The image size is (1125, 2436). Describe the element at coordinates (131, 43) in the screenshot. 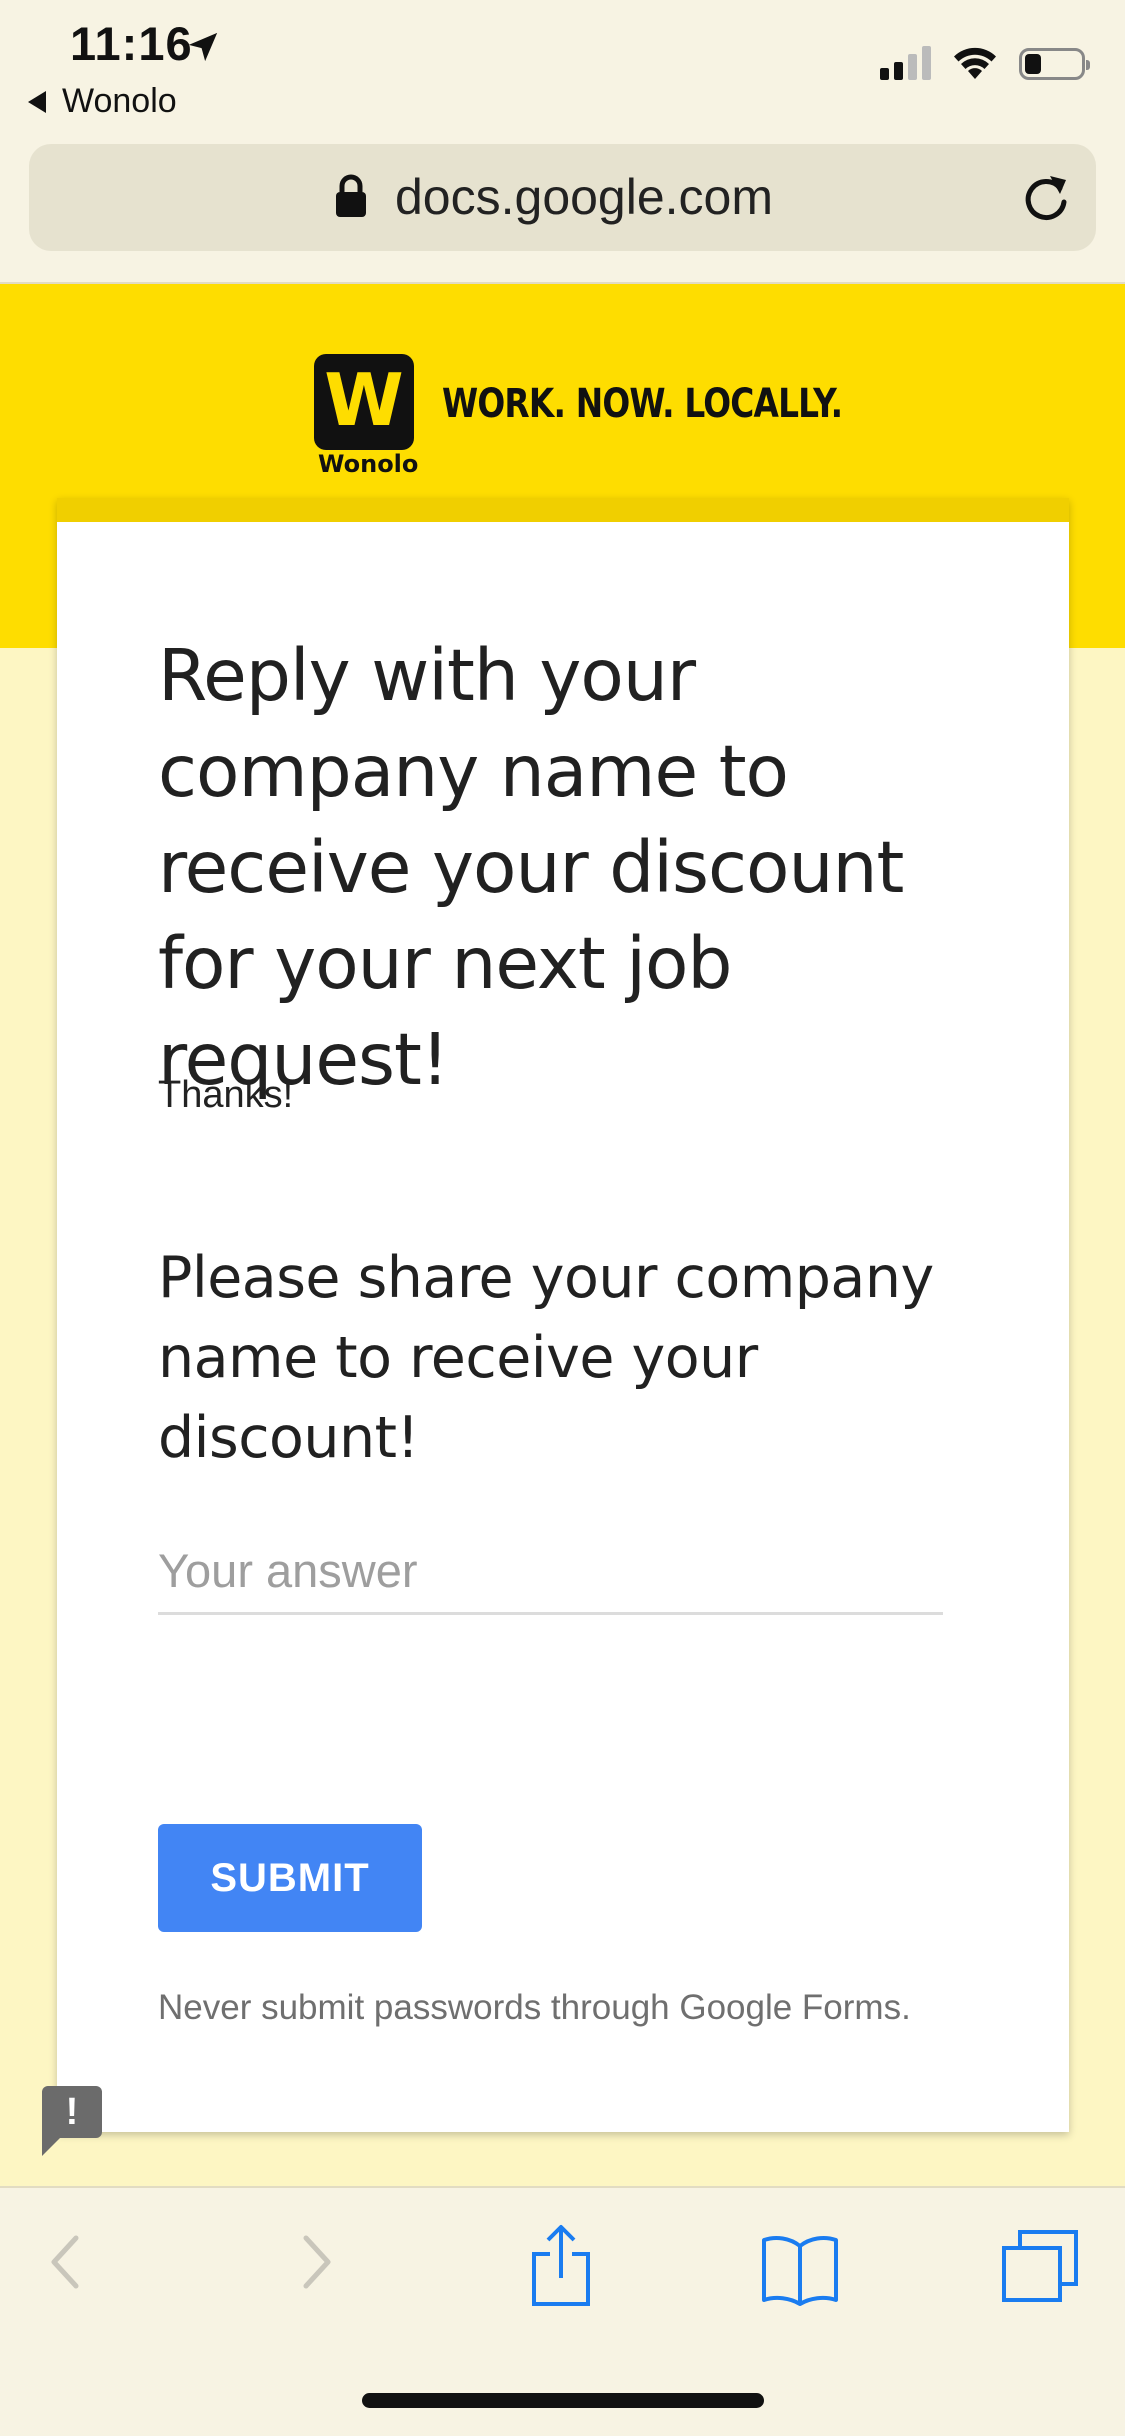

I see `status-time: 11:16` at that location.